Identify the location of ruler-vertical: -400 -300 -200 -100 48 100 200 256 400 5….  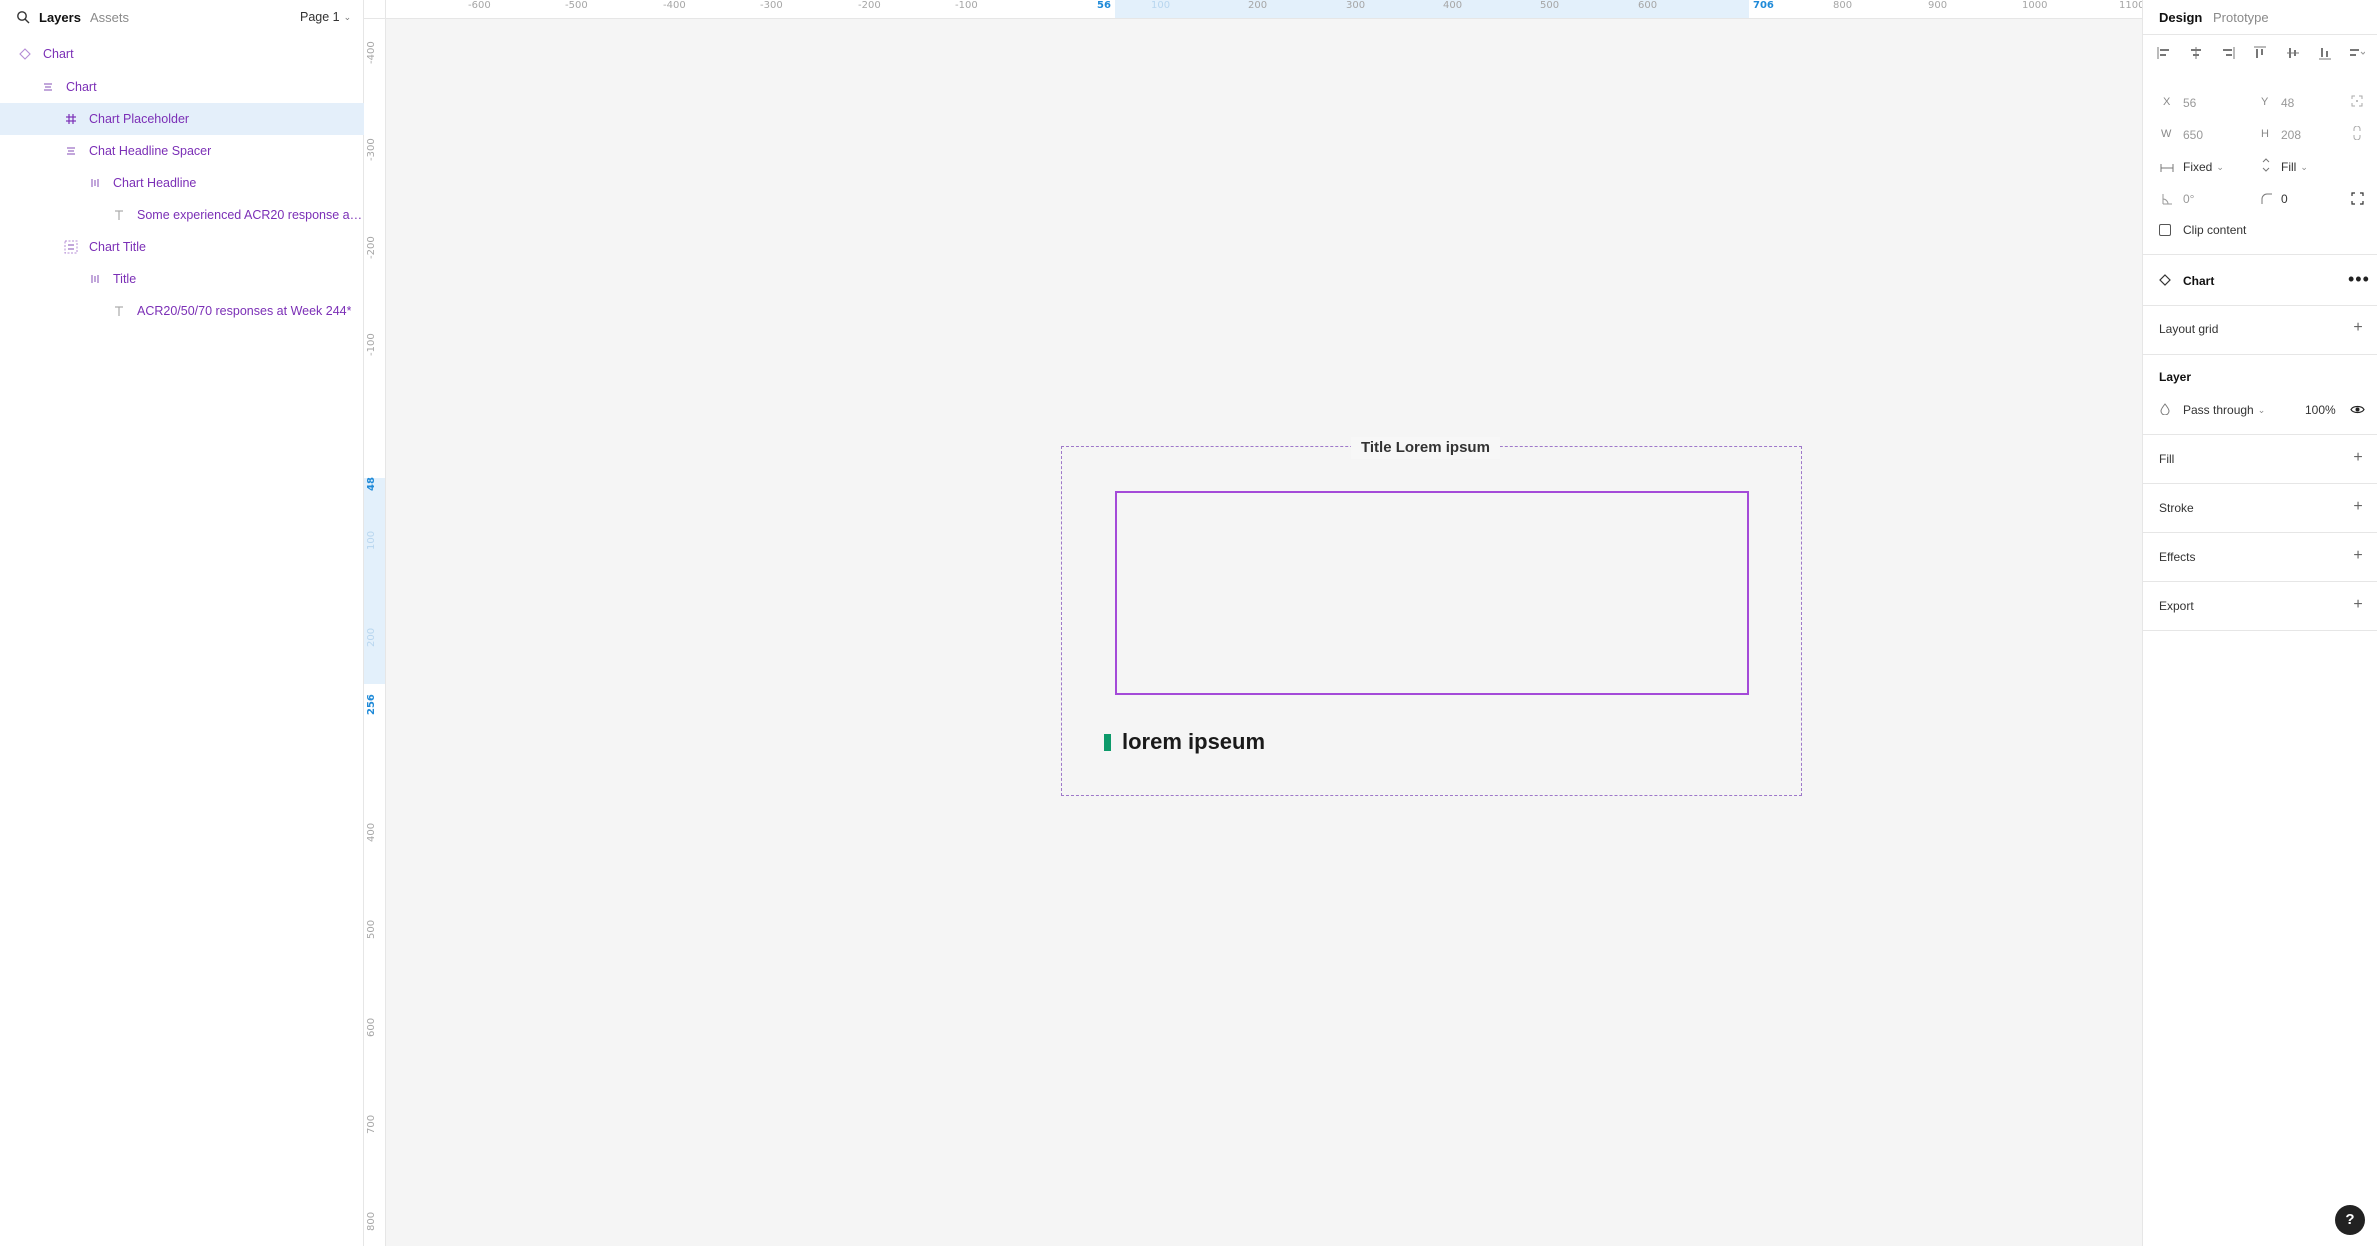
(375, 632).